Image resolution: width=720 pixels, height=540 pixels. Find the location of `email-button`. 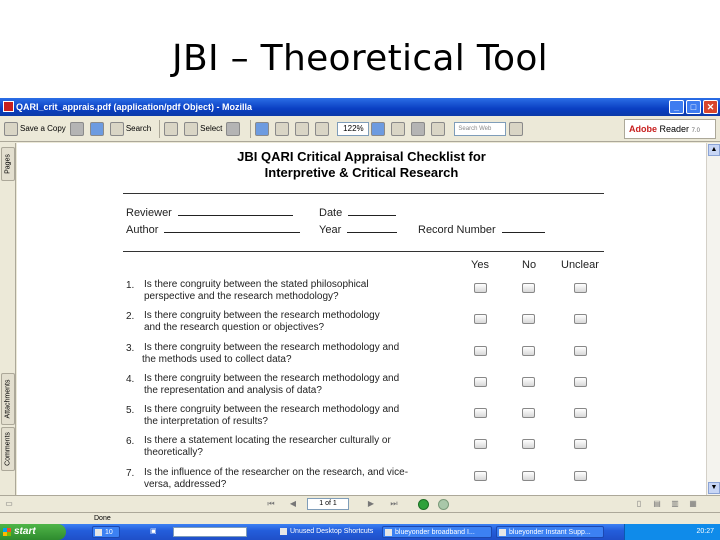

email-button is located at coordinates (97, 129).